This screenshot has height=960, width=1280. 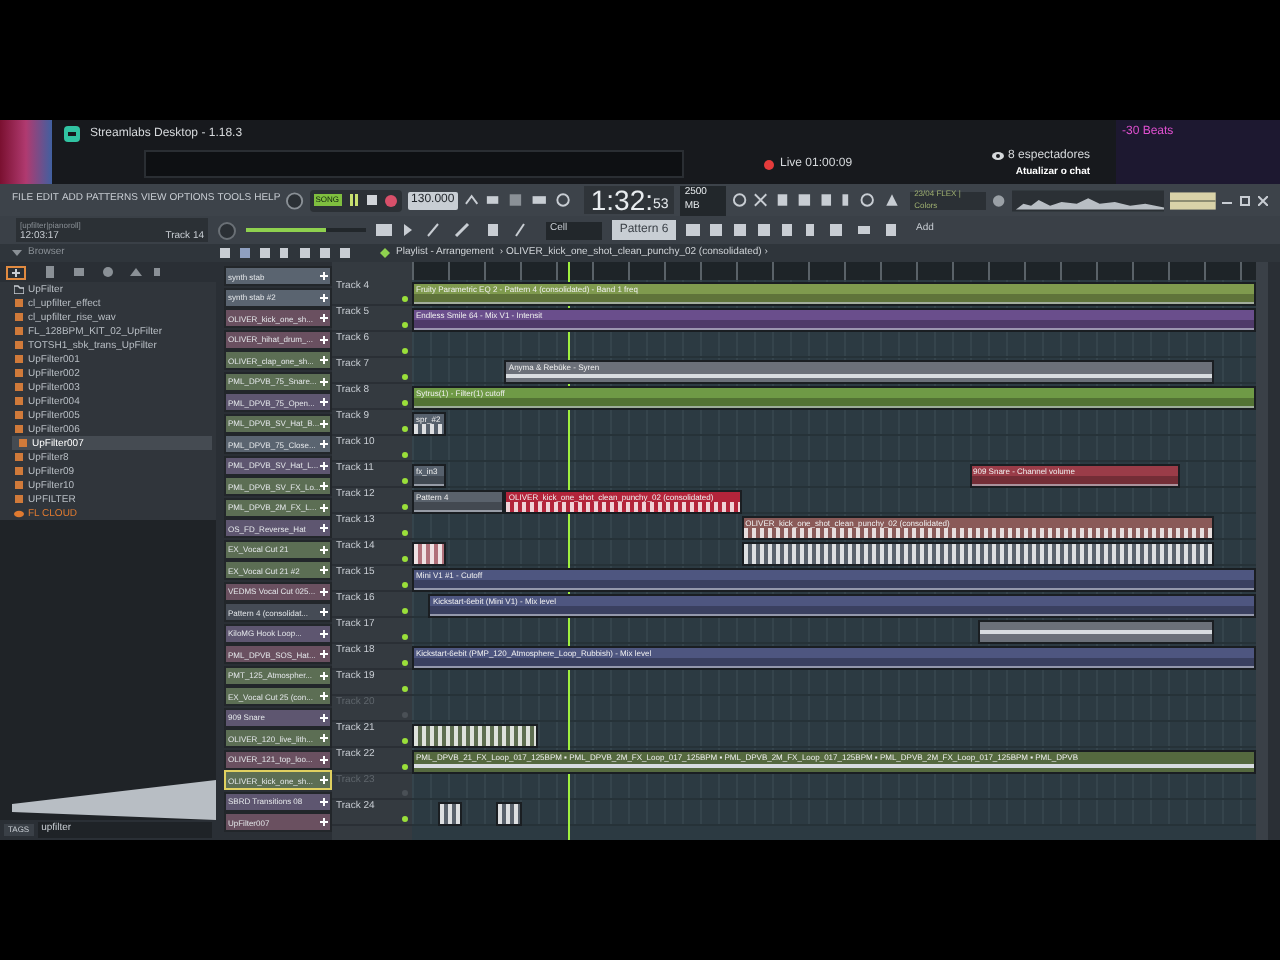 I want to click on video-thumbnail, so click(x=26, y=152).